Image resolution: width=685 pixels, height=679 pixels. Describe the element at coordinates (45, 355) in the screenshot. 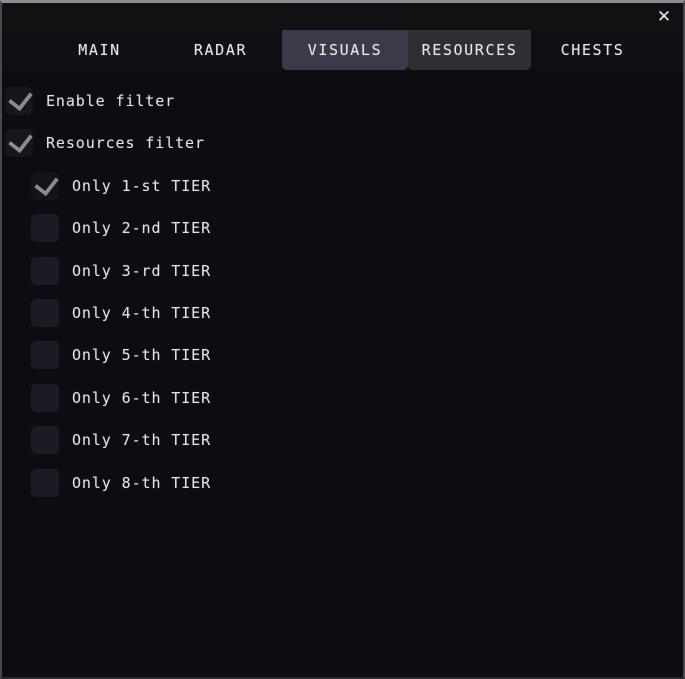

I see `checkbox-only-5-th-tier` at that location.